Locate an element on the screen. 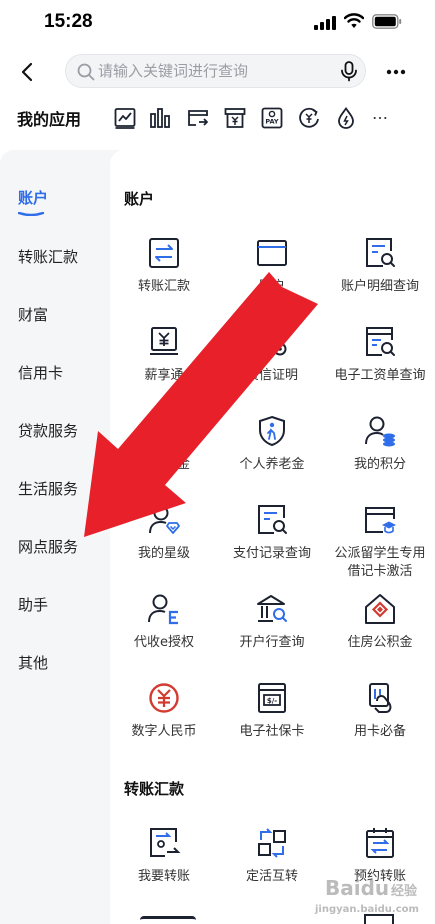  service-housing-fund: 住房公积金 is located at coordinates (380, 622).